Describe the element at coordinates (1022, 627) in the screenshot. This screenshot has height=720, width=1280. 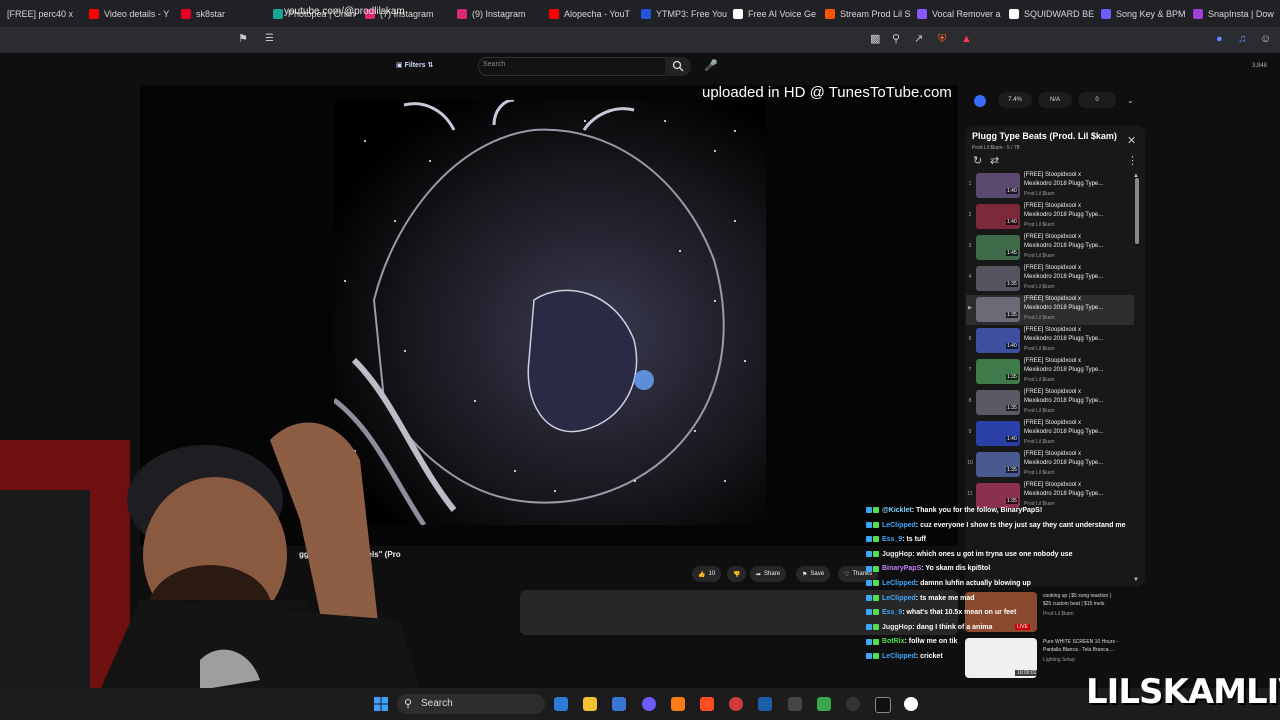
I see `recommended-badge: LIVE` at that location.